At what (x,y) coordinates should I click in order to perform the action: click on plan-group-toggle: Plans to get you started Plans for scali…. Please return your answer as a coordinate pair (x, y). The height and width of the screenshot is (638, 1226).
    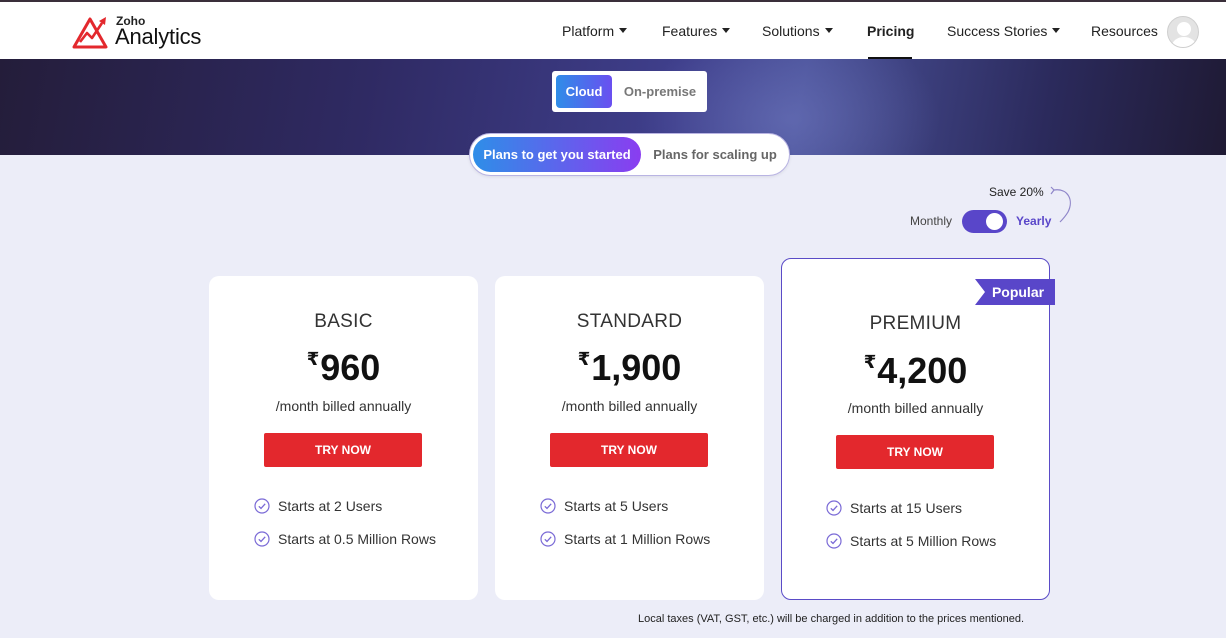
    Looking at the image, I should click on (629, 154).